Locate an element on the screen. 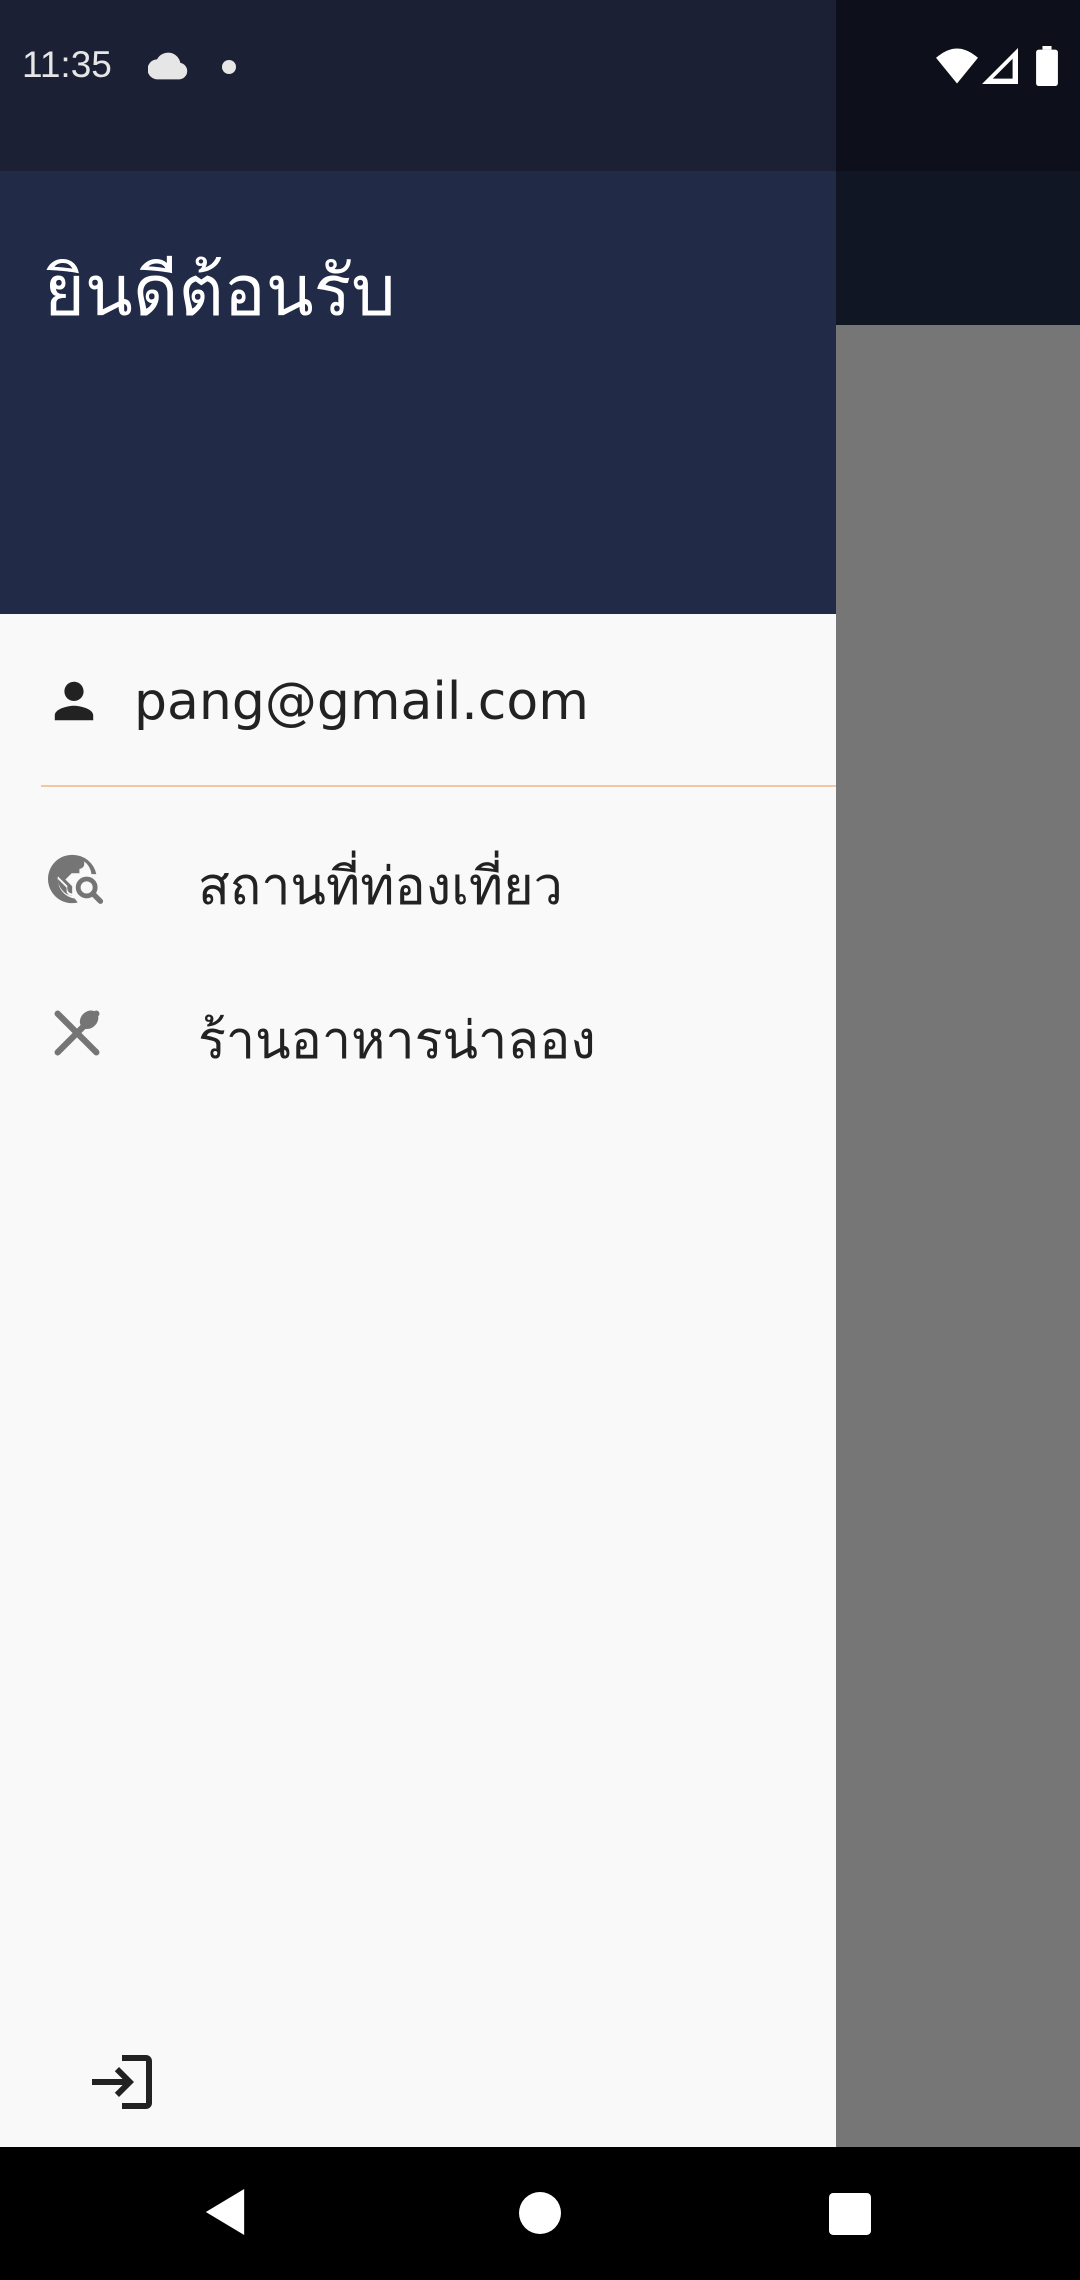  navigation-bar is located at coordinates (540, 2213).